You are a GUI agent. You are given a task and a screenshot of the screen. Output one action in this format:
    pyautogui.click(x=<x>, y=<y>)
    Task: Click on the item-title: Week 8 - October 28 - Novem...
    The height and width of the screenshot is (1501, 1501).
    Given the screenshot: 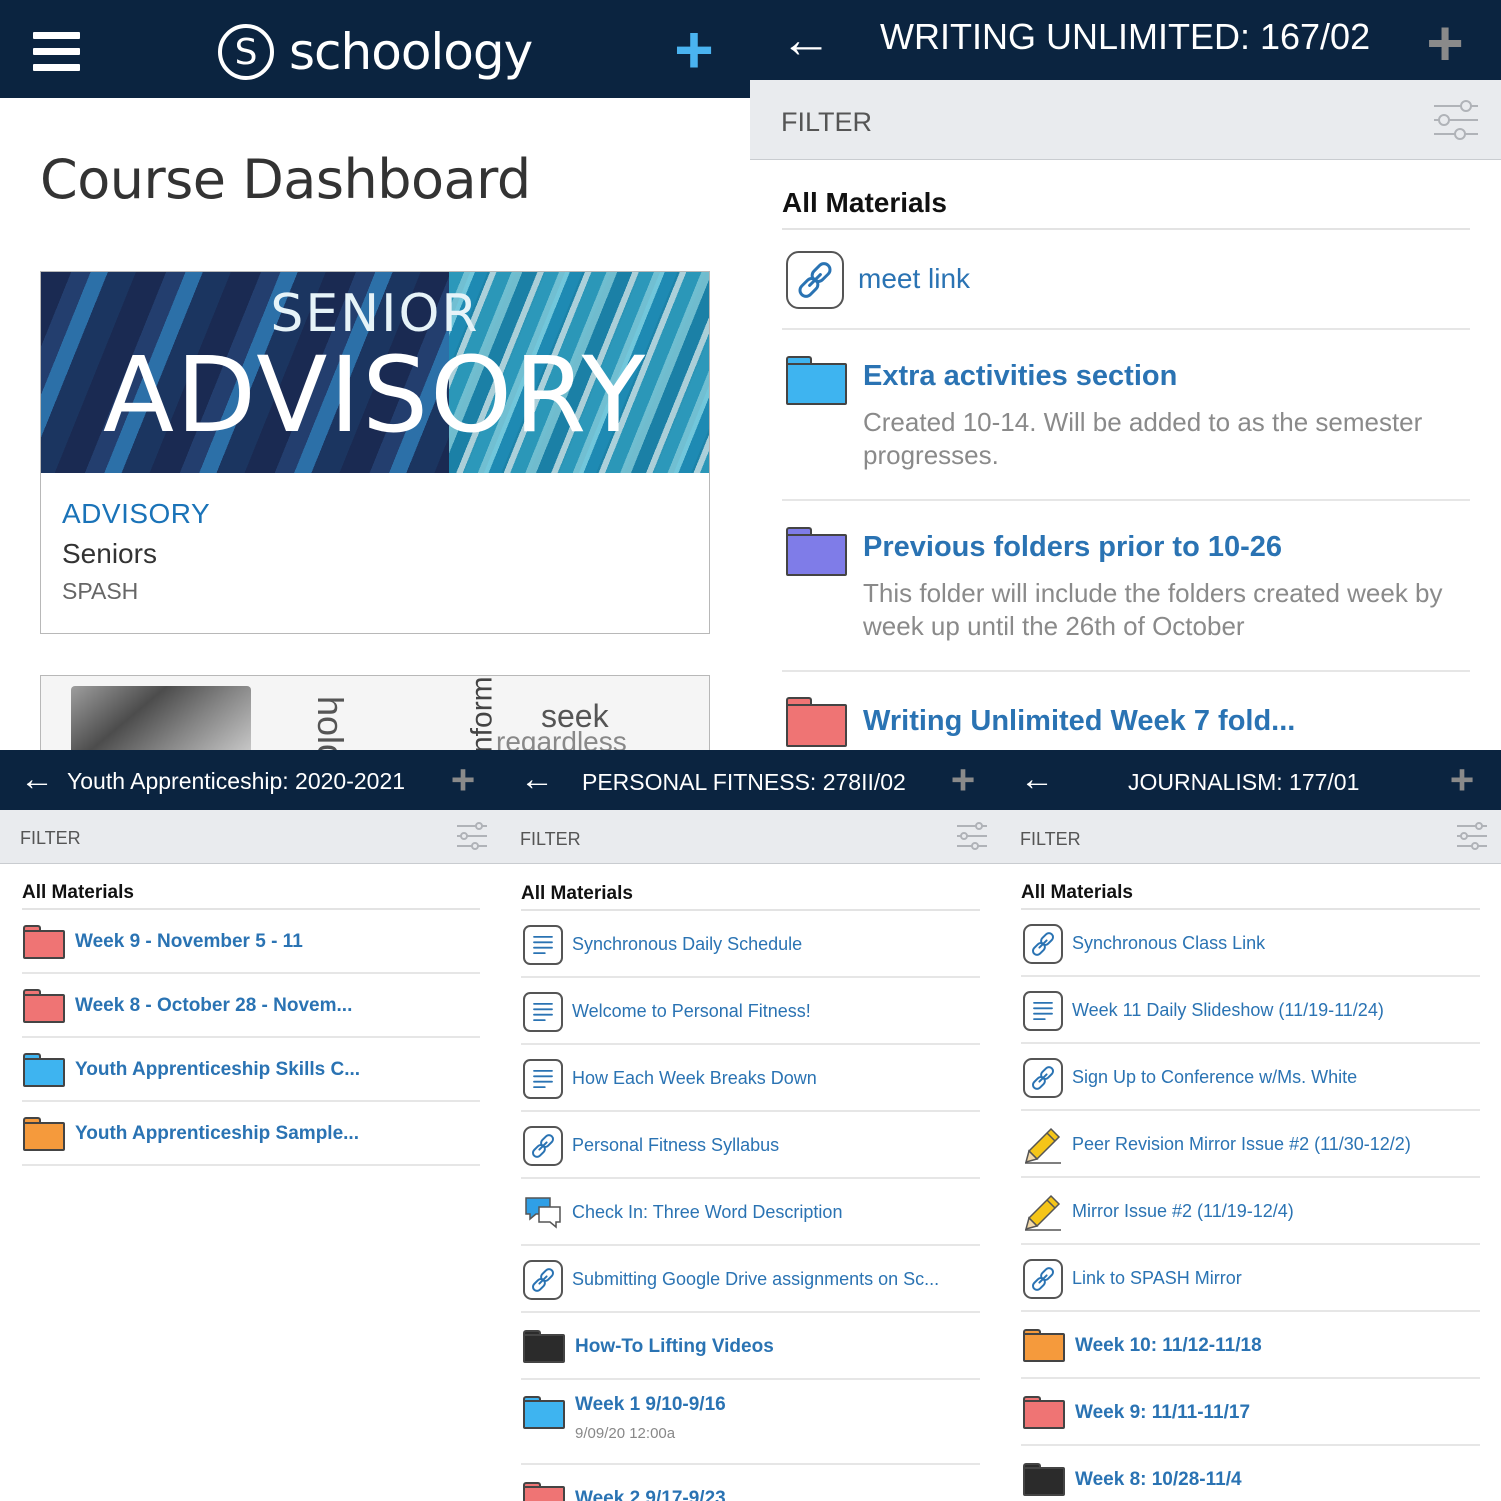 What is the action you would take?
    pyautogui.click(x=214, y=1005)
    